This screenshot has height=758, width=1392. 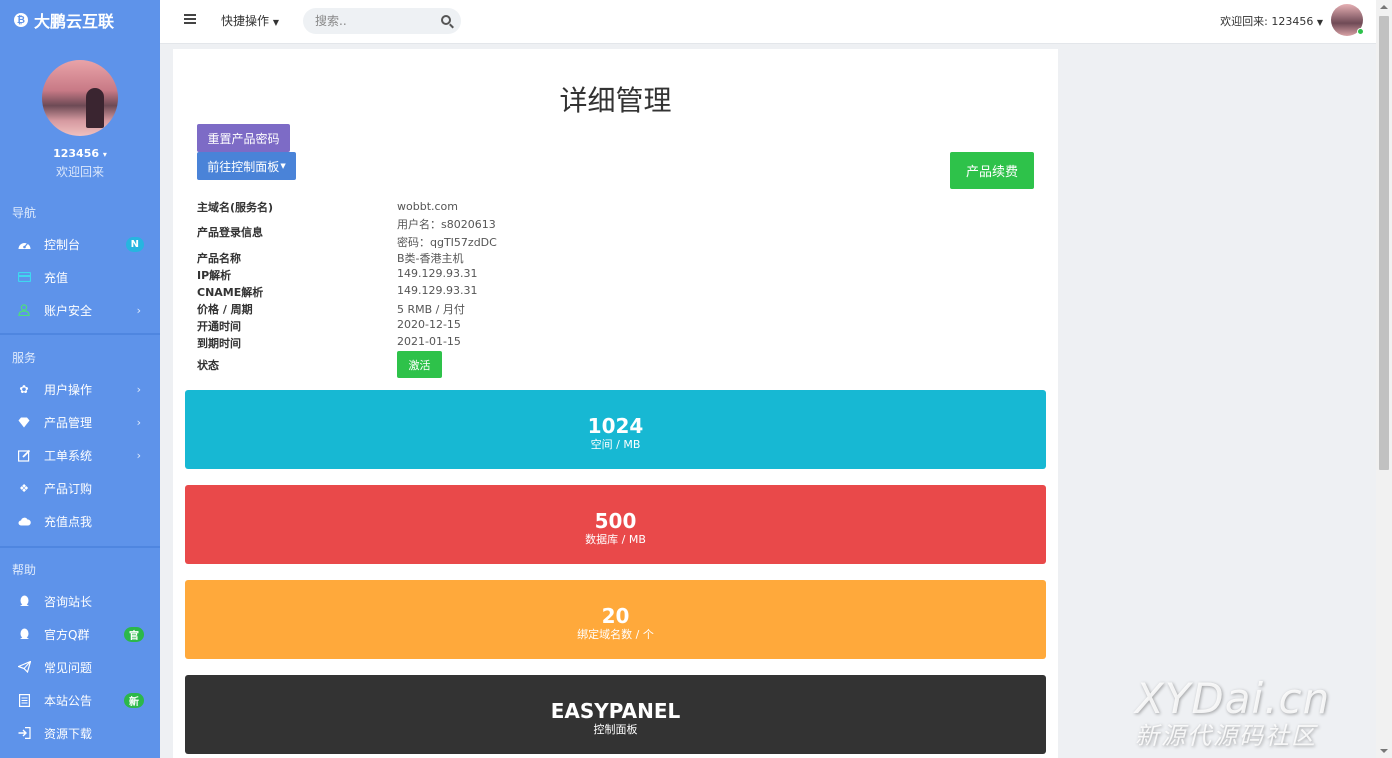 I want to click on sidebar-item-user-ops: ✿ 用户操作 ›, so click(x=80, y=389).